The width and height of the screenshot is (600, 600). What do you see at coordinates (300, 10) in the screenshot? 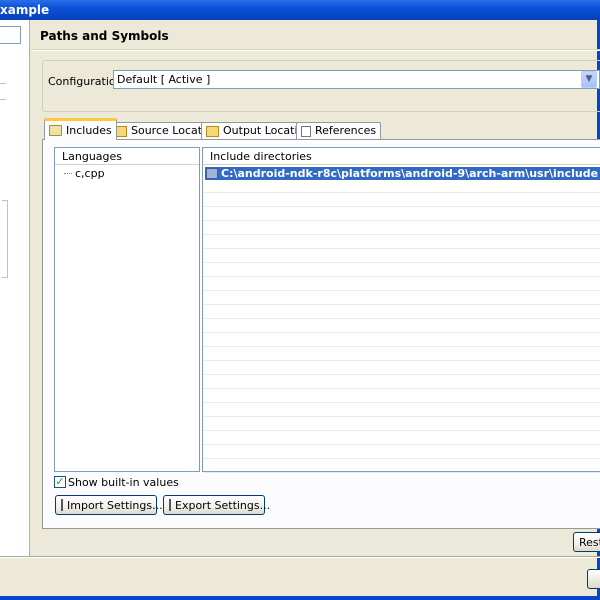
I see `window-title-bar: xample` at bounding box center [300, 10].